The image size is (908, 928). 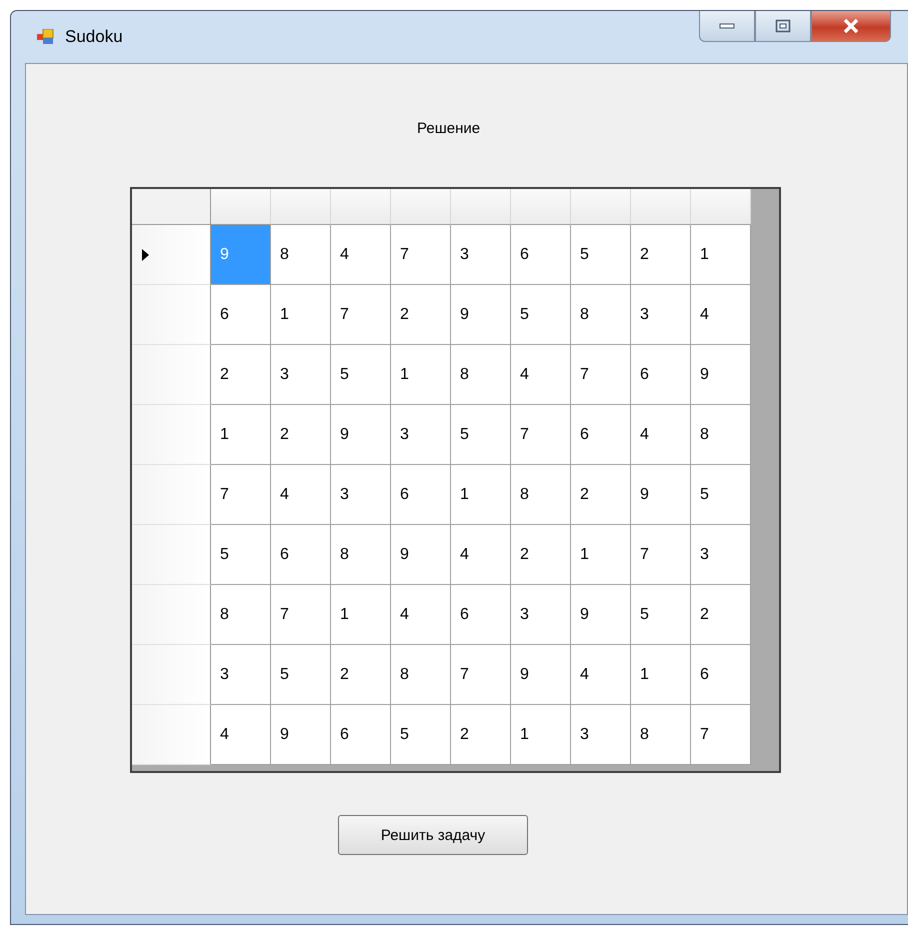 I want to click on close-icon, so click(x=851, y=26).